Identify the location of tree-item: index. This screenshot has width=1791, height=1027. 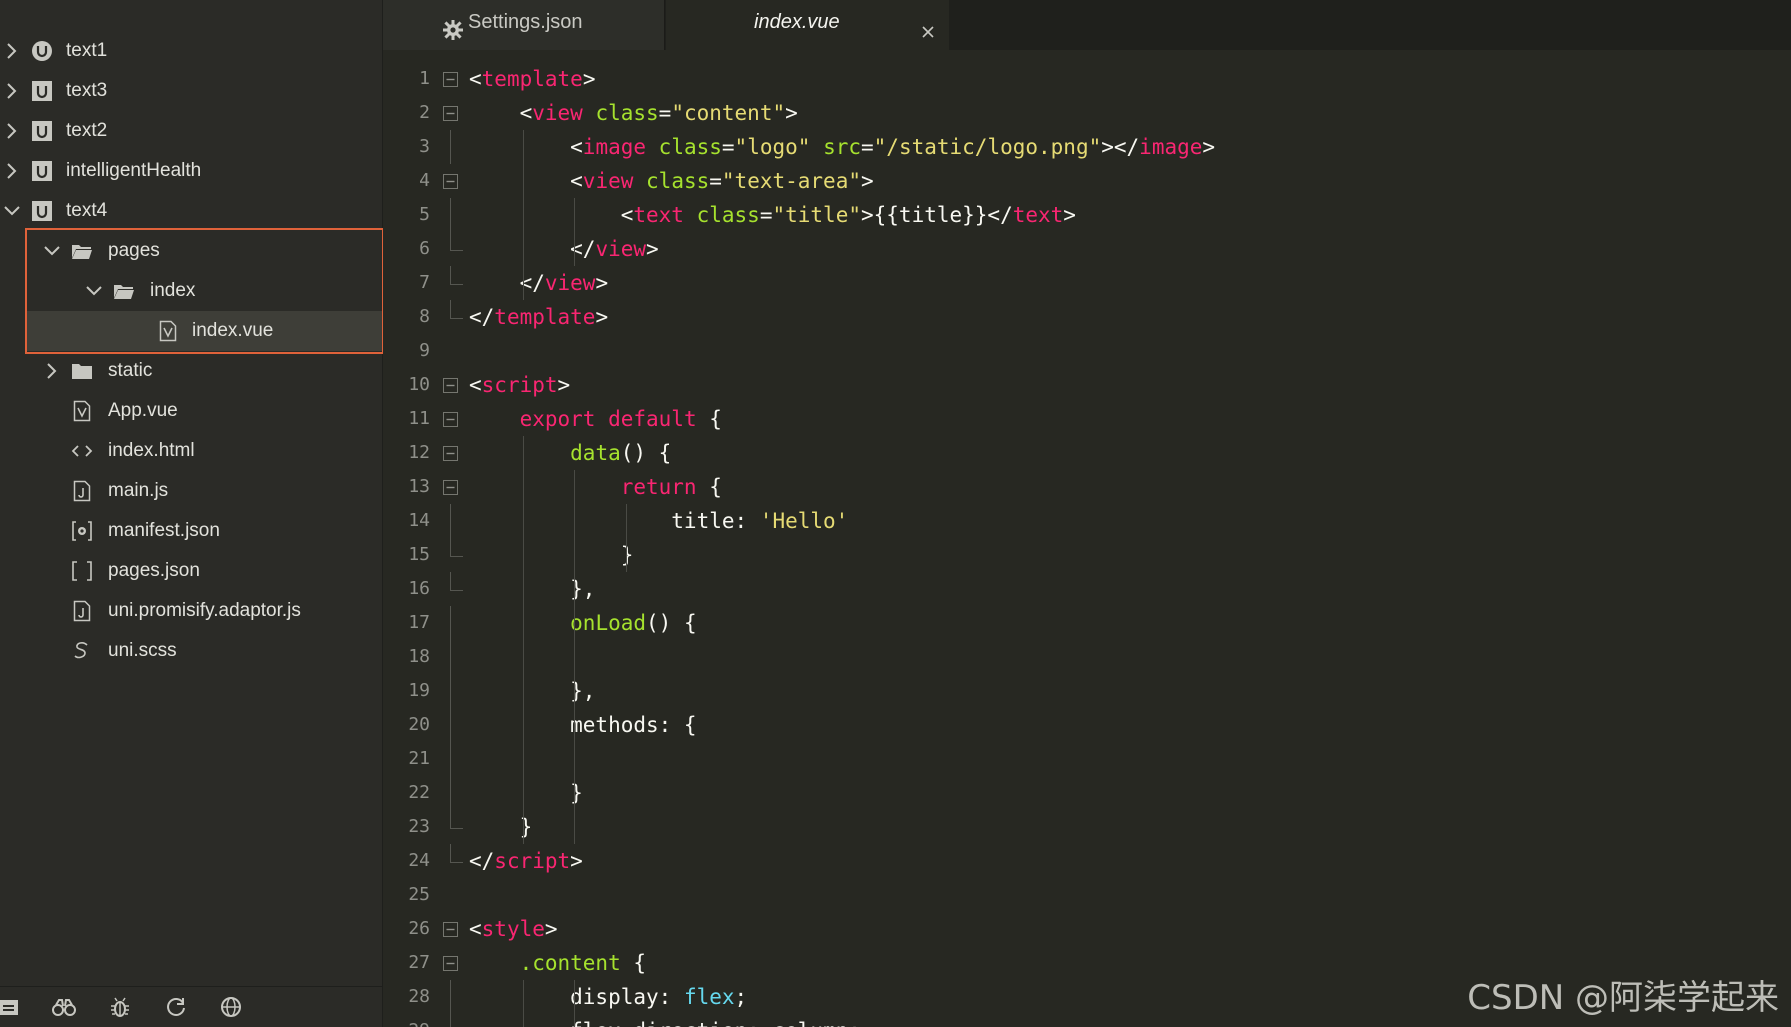
(191, 291).